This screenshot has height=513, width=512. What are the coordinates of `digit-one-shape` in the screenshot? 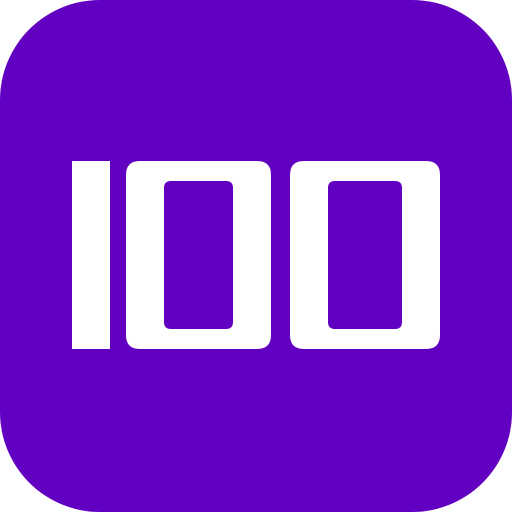 It's located at (91, 255).